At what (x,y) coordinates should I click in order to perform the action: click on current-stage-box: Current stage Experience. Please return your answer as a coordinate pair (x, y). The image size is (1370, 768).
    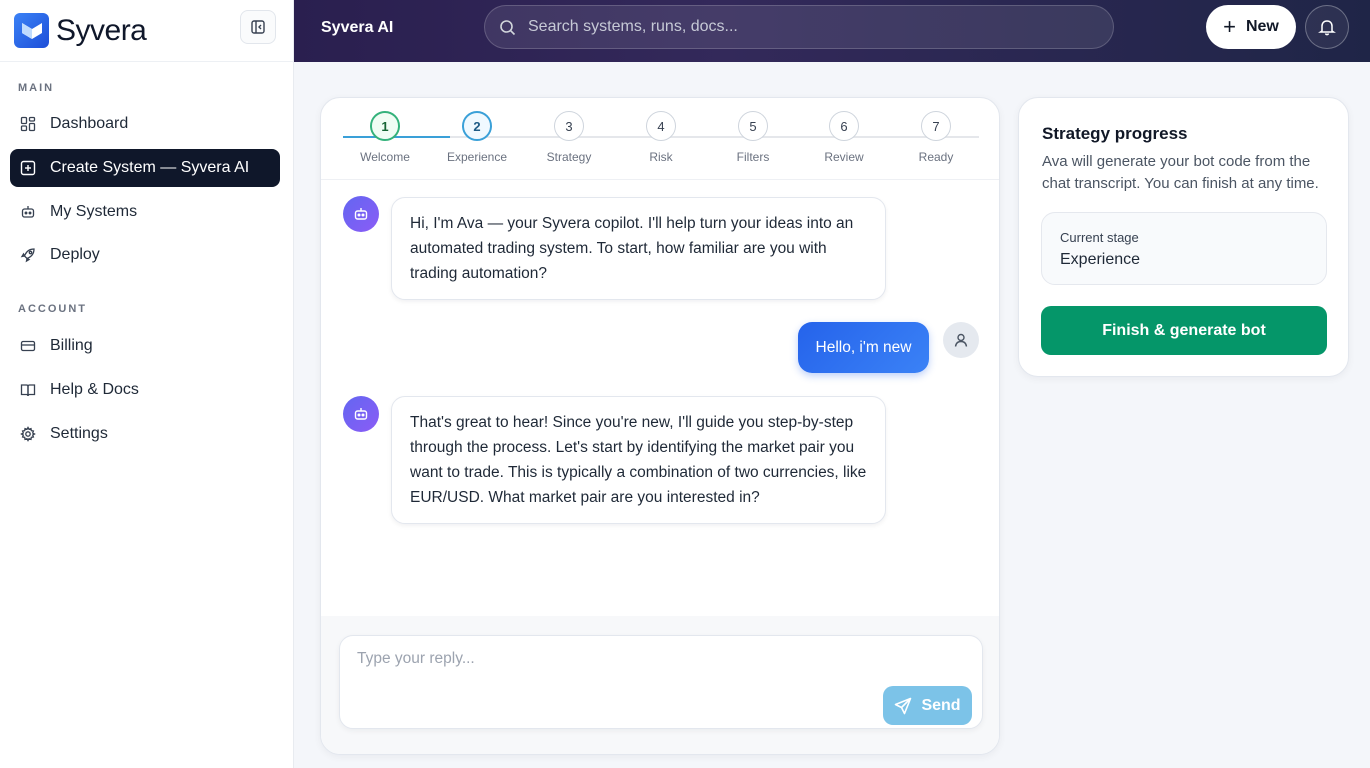
    Looking at the image, I should click on (1184, 248).